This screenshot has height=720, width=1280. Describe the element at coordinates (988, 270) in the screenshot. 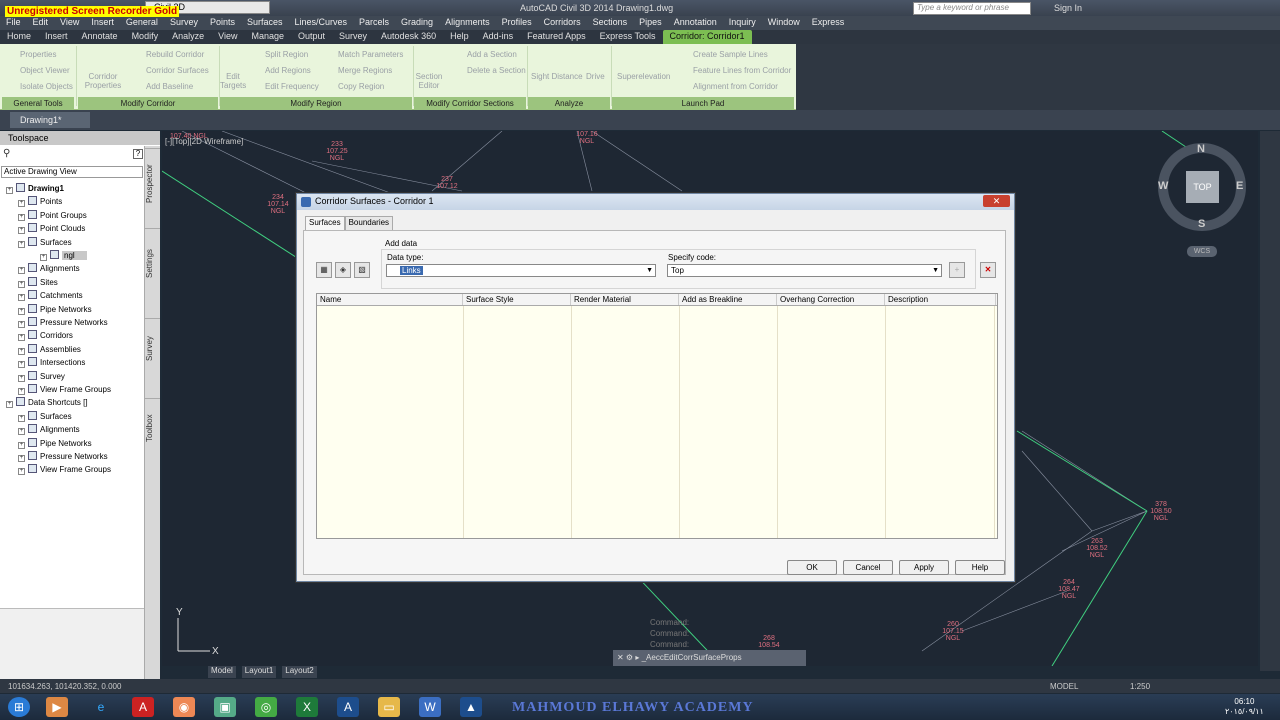

I see `delete-icon: ✕` at that location.